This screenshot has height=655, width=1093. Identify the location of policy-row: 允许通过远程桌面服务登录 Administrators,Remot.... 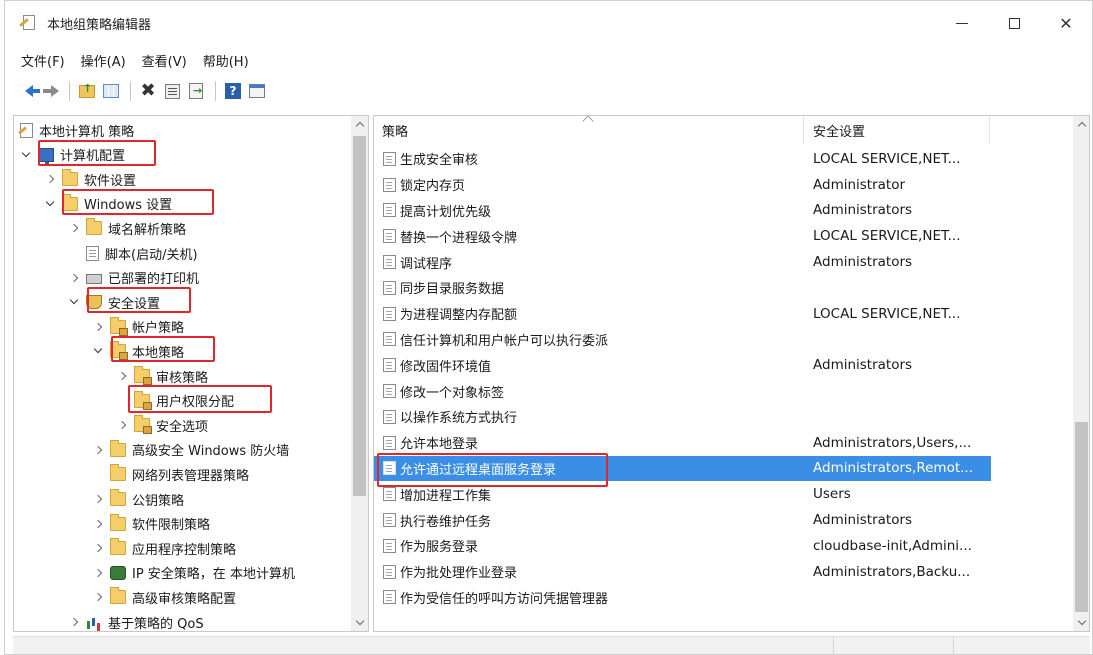
(682, 468).